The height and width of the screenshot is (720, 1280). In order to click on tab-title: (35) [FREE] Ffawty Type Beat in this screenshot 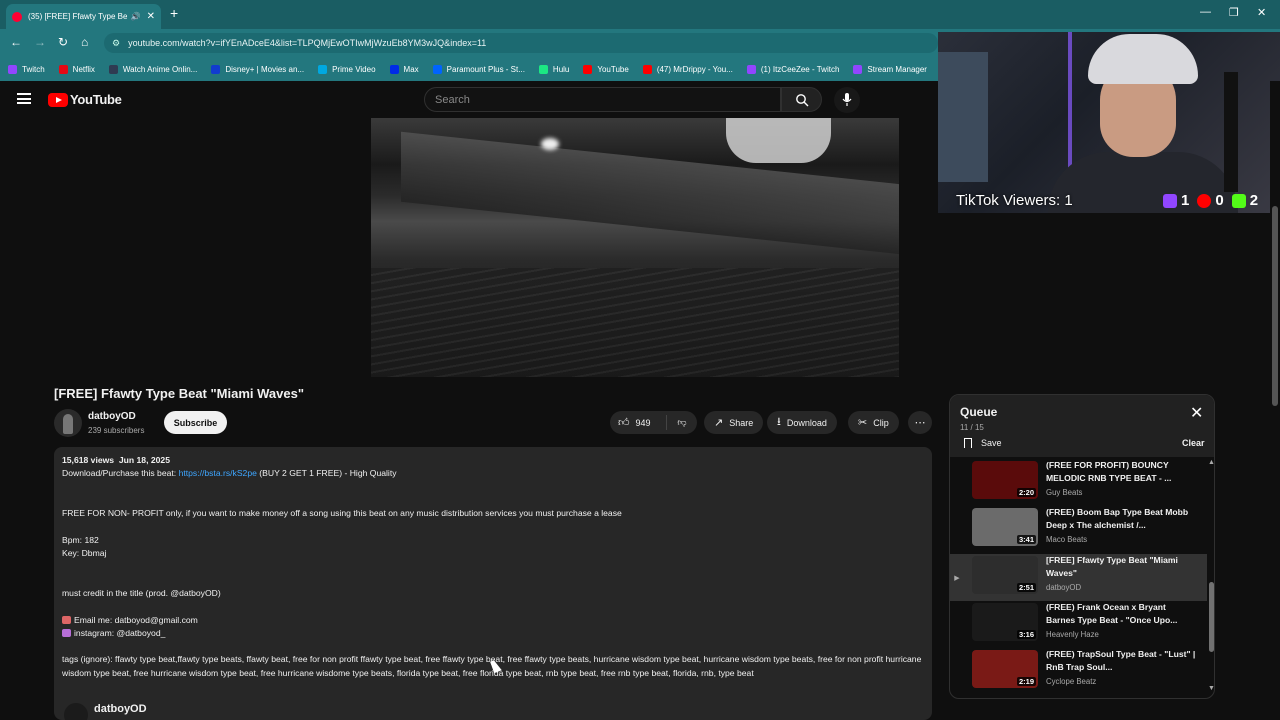, I will do `click(77, 16)`.